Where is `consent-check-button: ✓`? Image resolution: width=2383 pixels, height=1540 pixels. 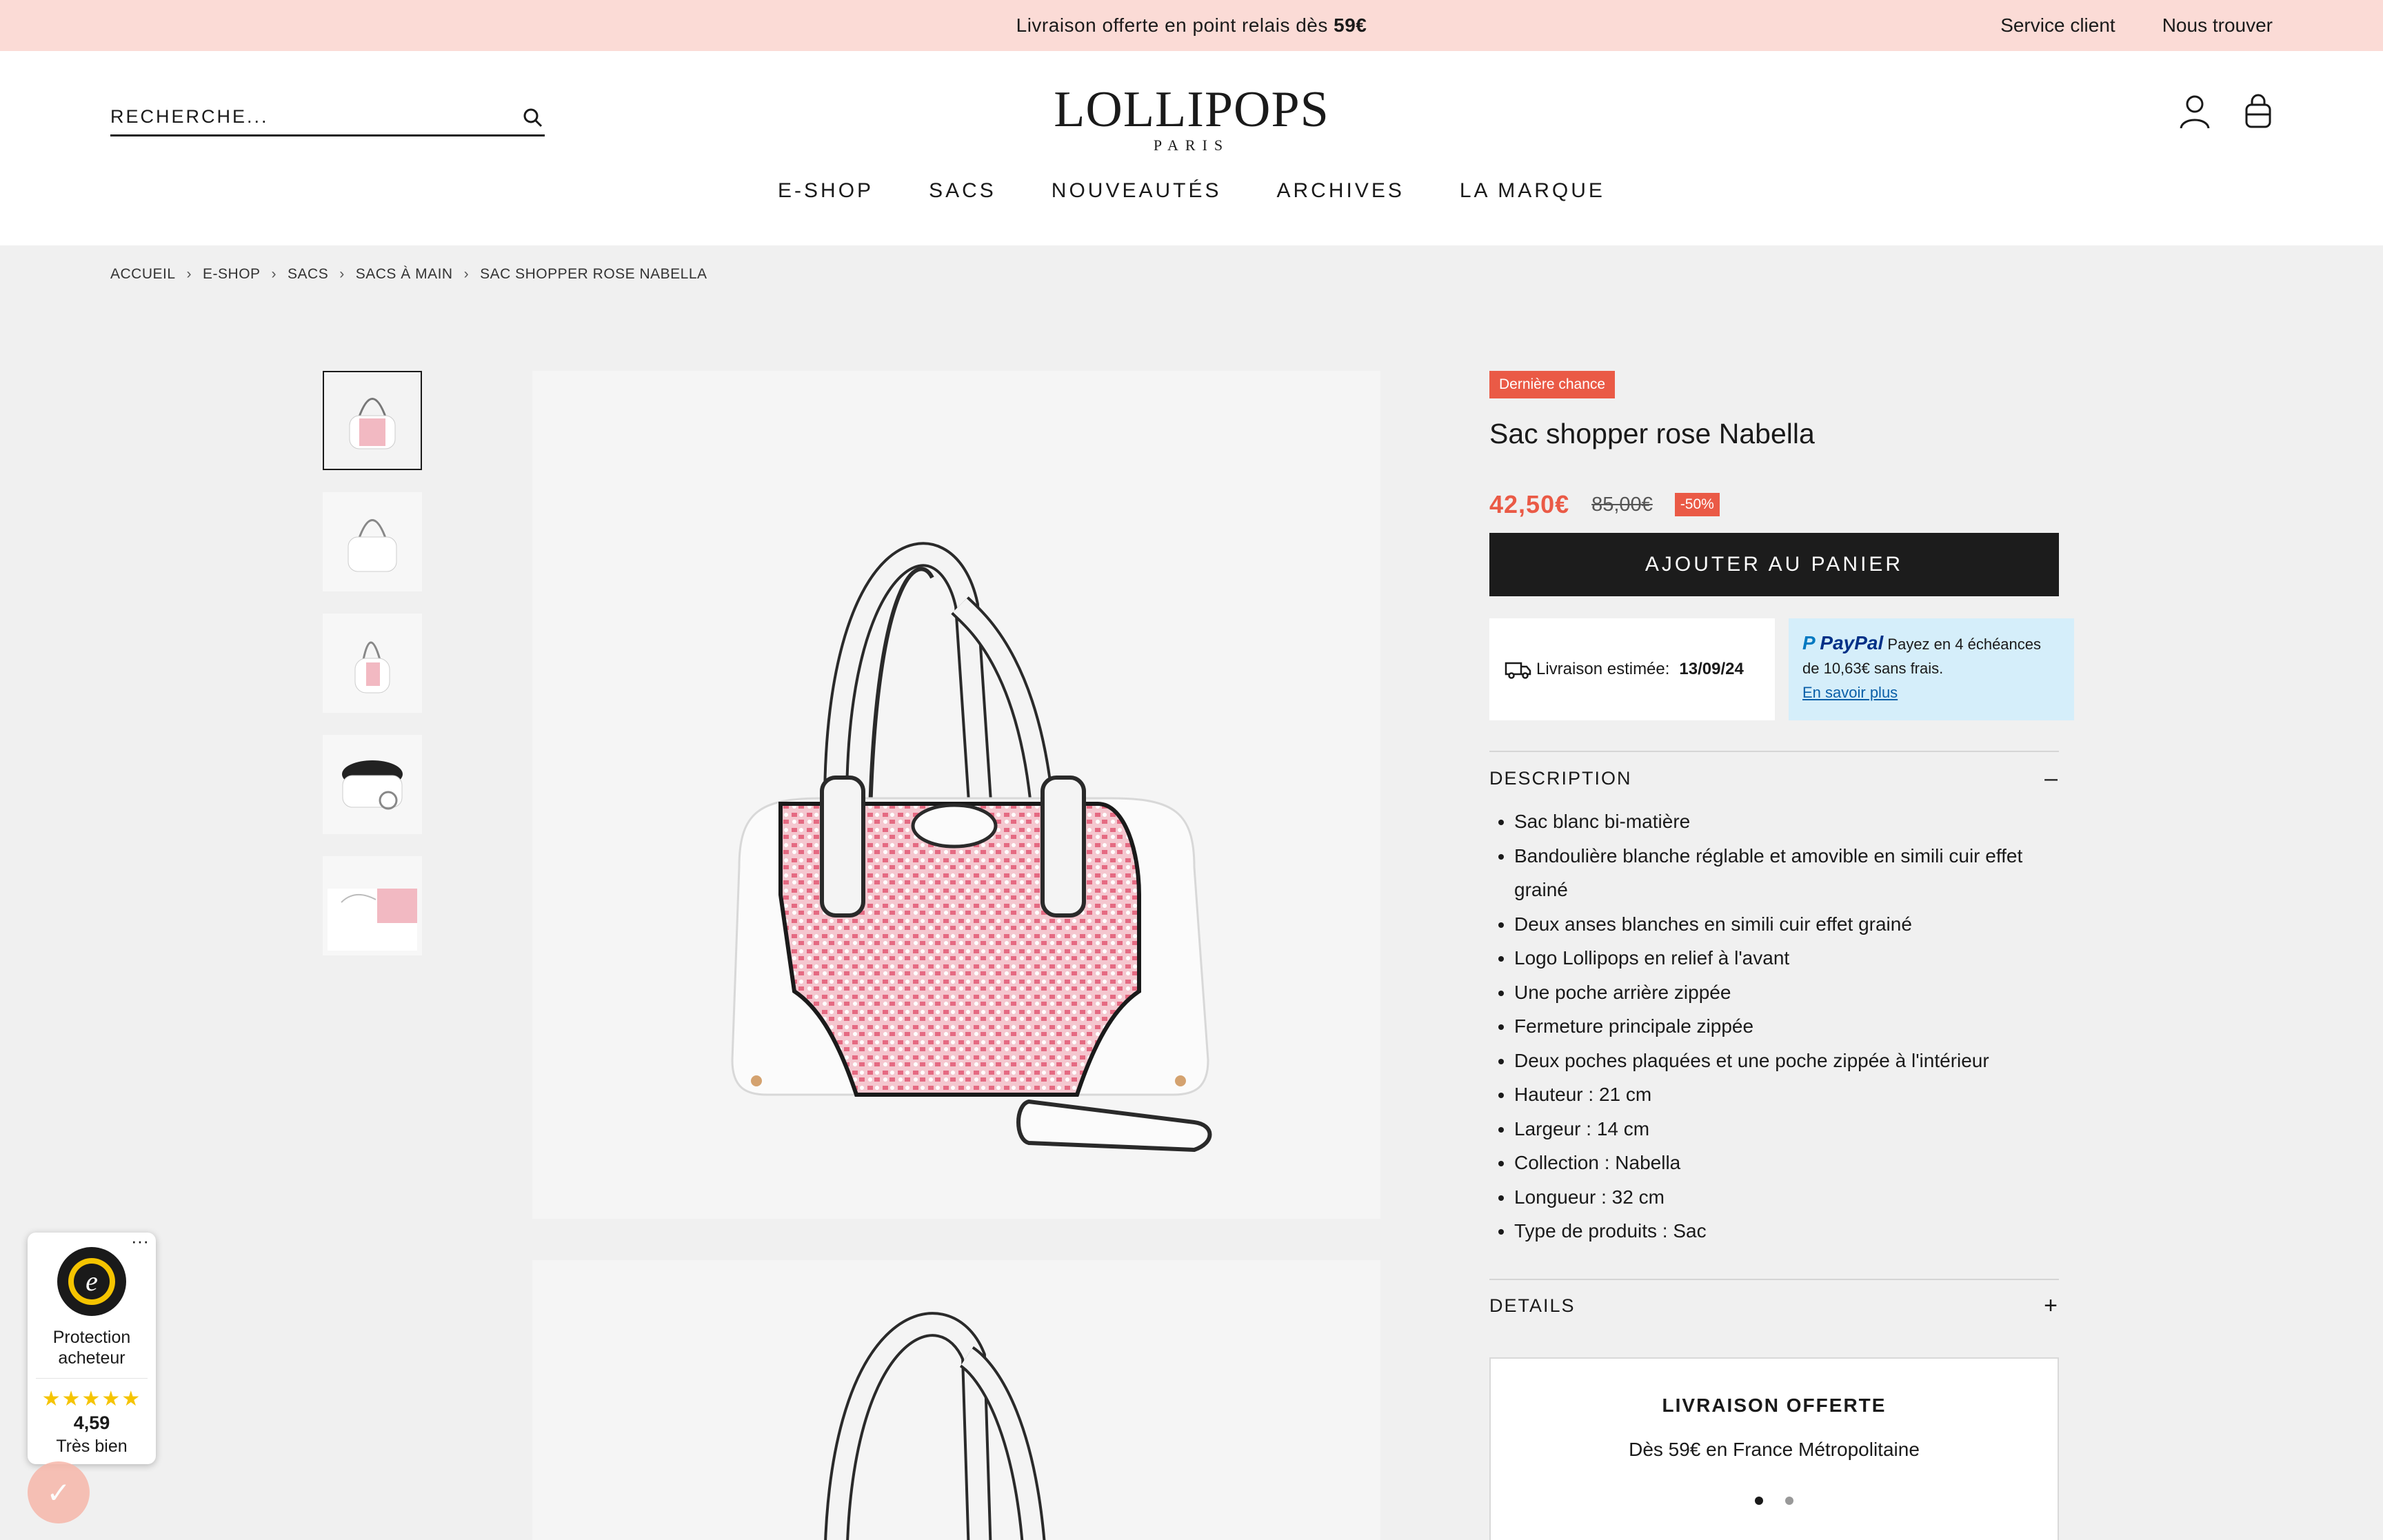 consent-check-button: ✓ is located at coordinates (59, 1492).